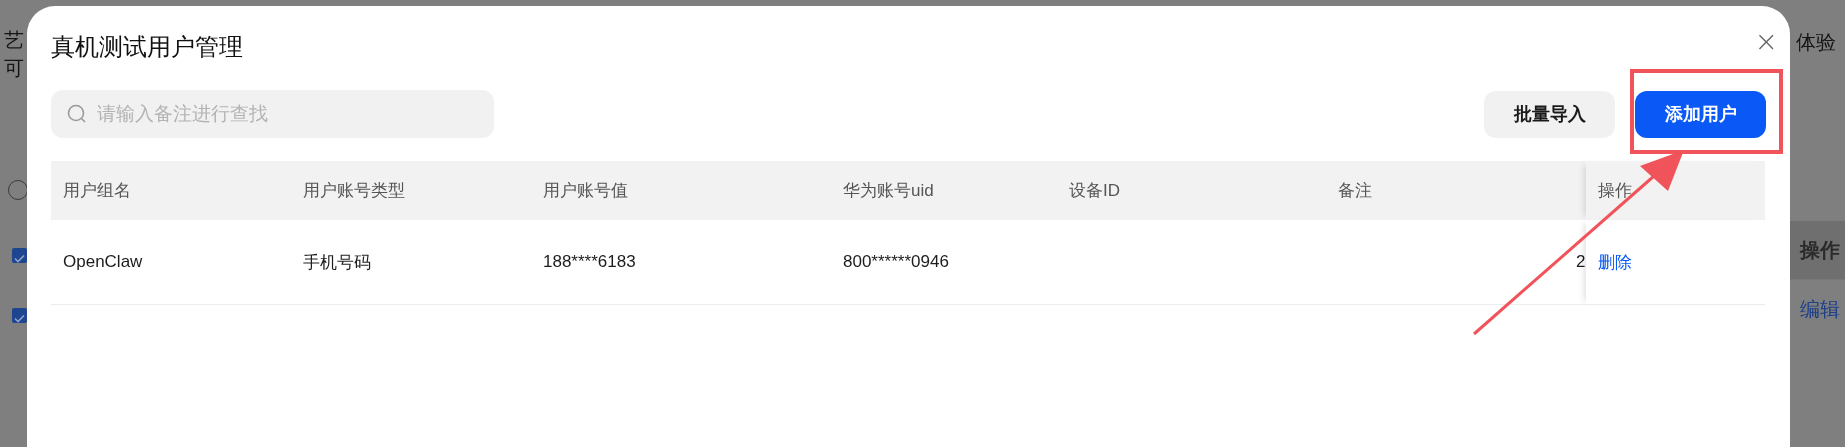 The height and width of the screenshot is (447, 1845). I want to click on column-header: 华为账号uid, so click(888, 191).